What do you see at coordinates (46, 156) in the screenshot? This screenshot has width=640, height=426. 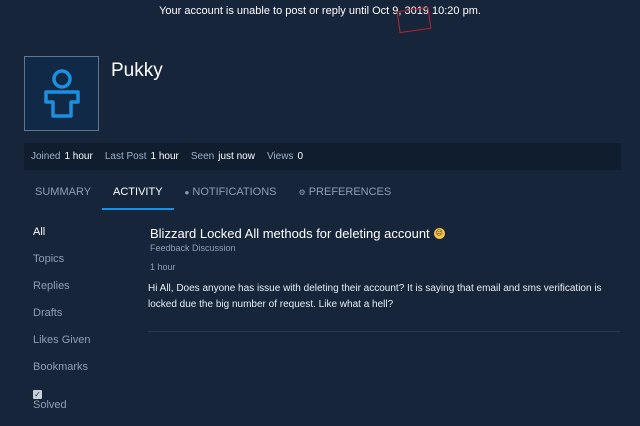 I see `stat-label-joined: Joined` at bounding box center [46, 156].